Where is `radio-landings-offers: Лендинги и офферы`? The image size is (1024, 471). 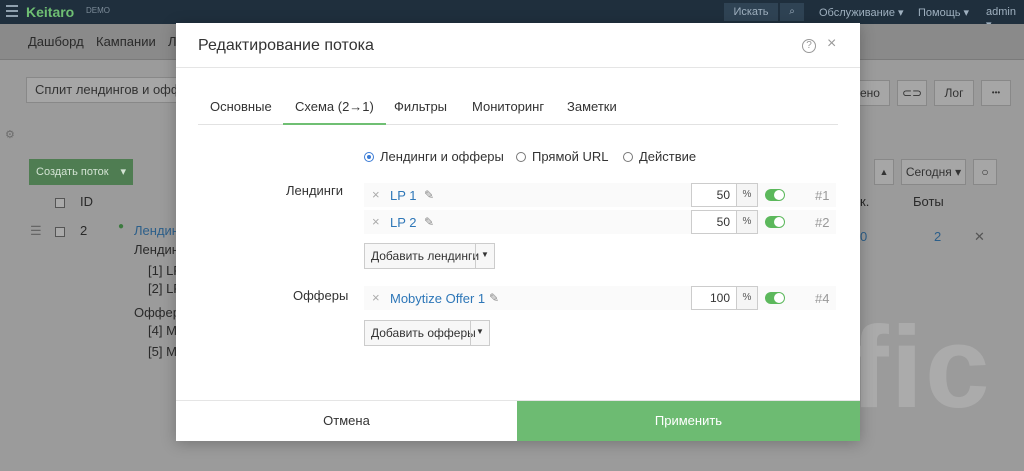
radio-landings-offers: Лендинги и офферы is located at coordinates (434, 156).